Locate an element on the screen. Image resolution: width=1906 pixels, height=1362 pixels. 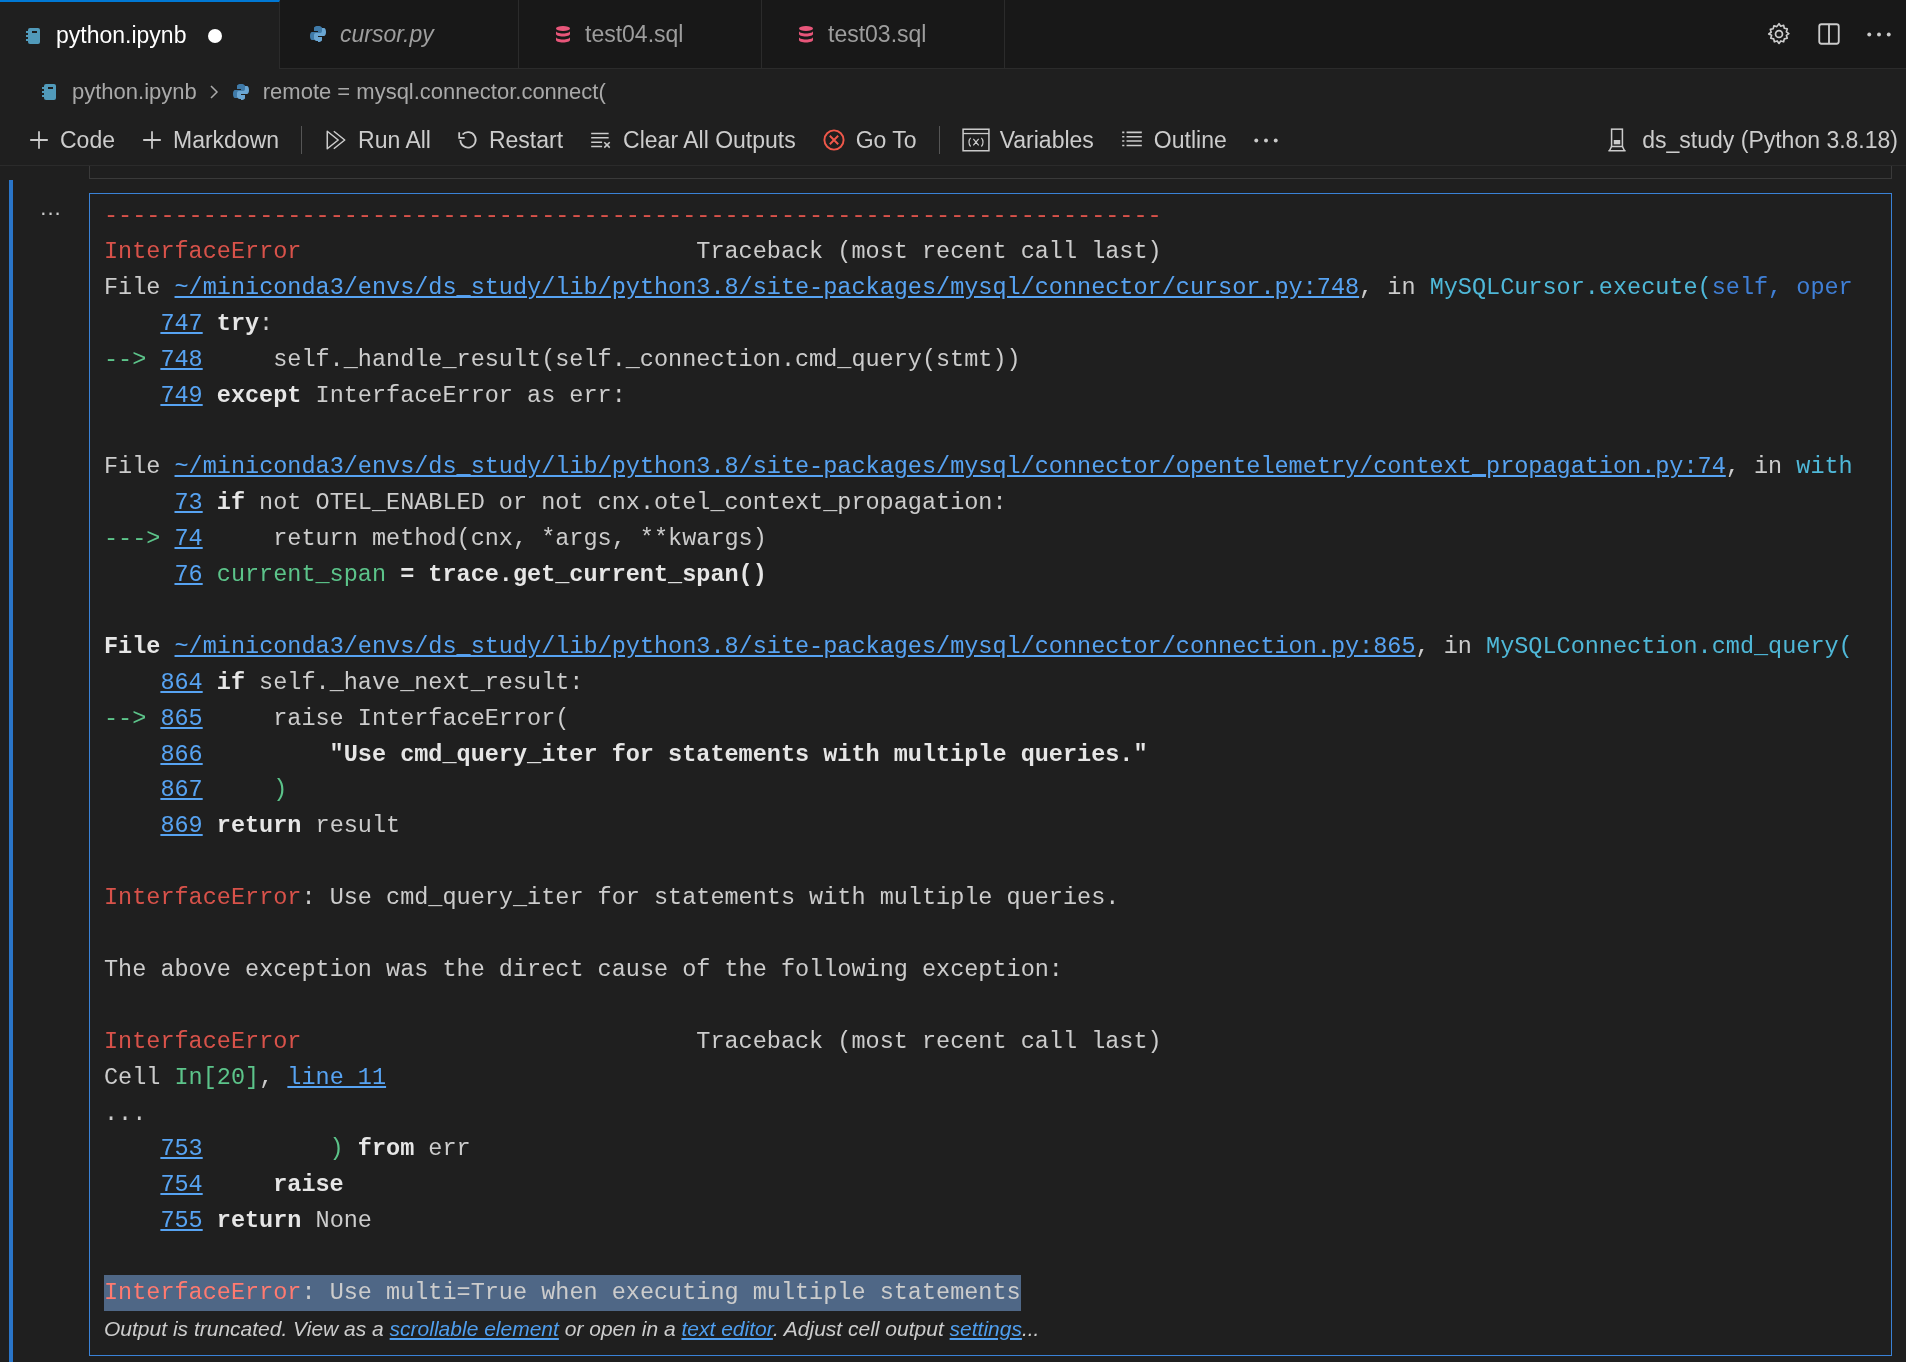
toolbar-button: Restart is located at coordinates (510, 140).